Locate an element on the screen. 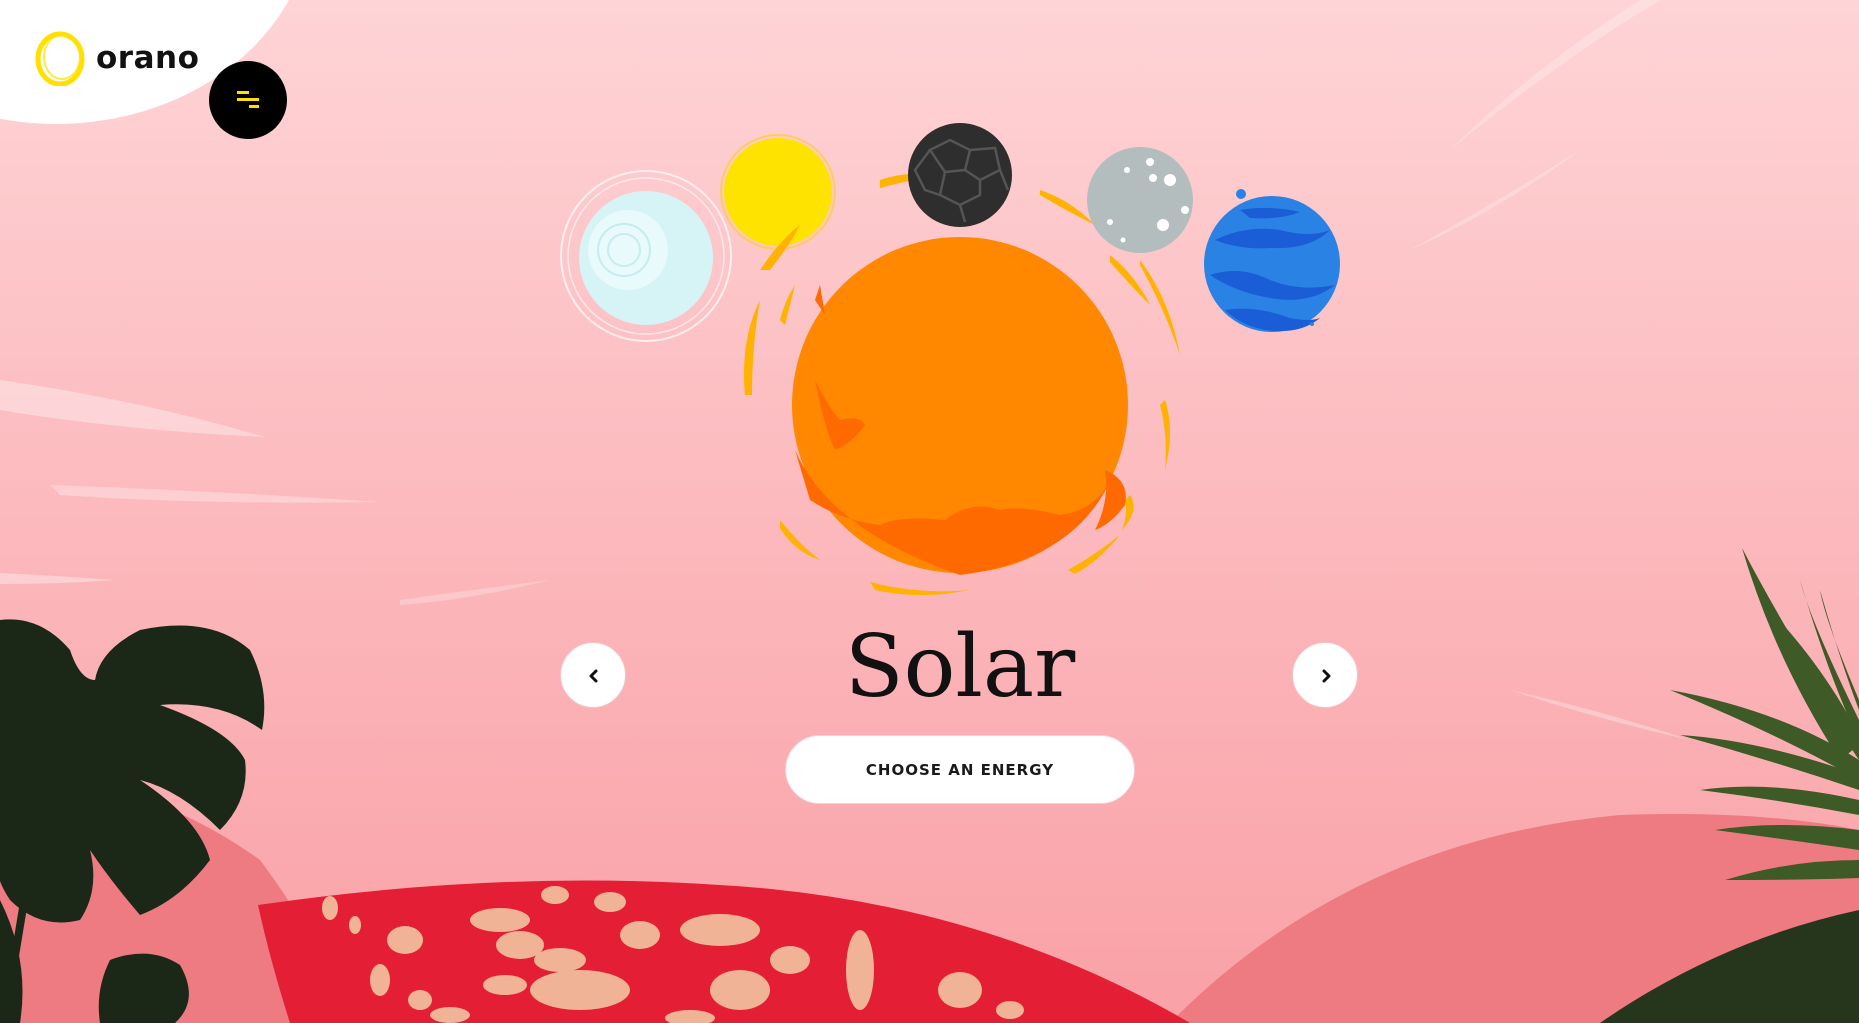  previous-energy-button is located at coordinates (593, 675).